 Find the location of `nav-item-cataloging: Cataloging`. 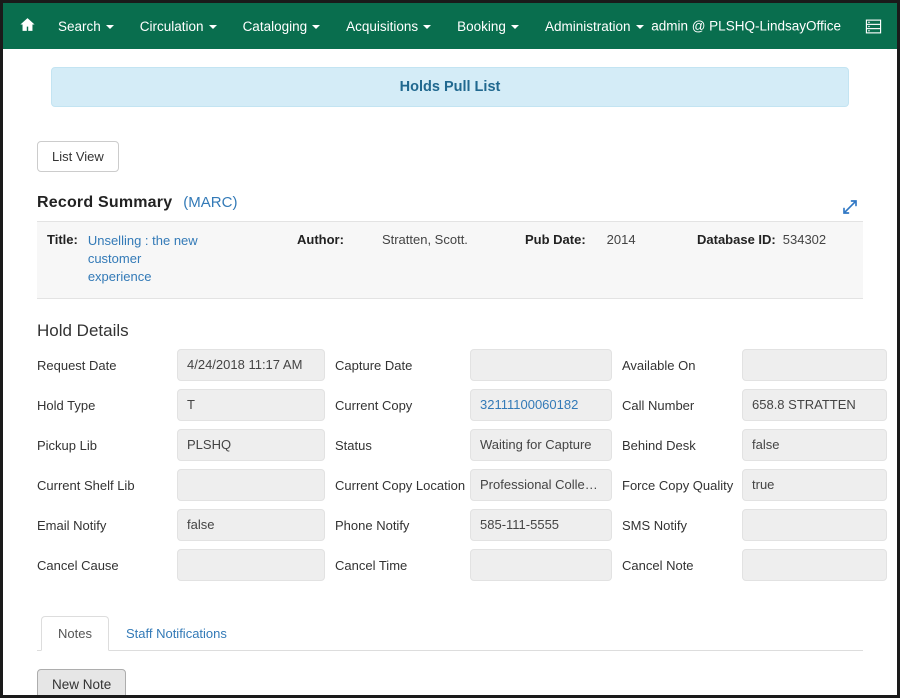

nav-item-cataloging: Cataloging is located at coordinates (282, 26).